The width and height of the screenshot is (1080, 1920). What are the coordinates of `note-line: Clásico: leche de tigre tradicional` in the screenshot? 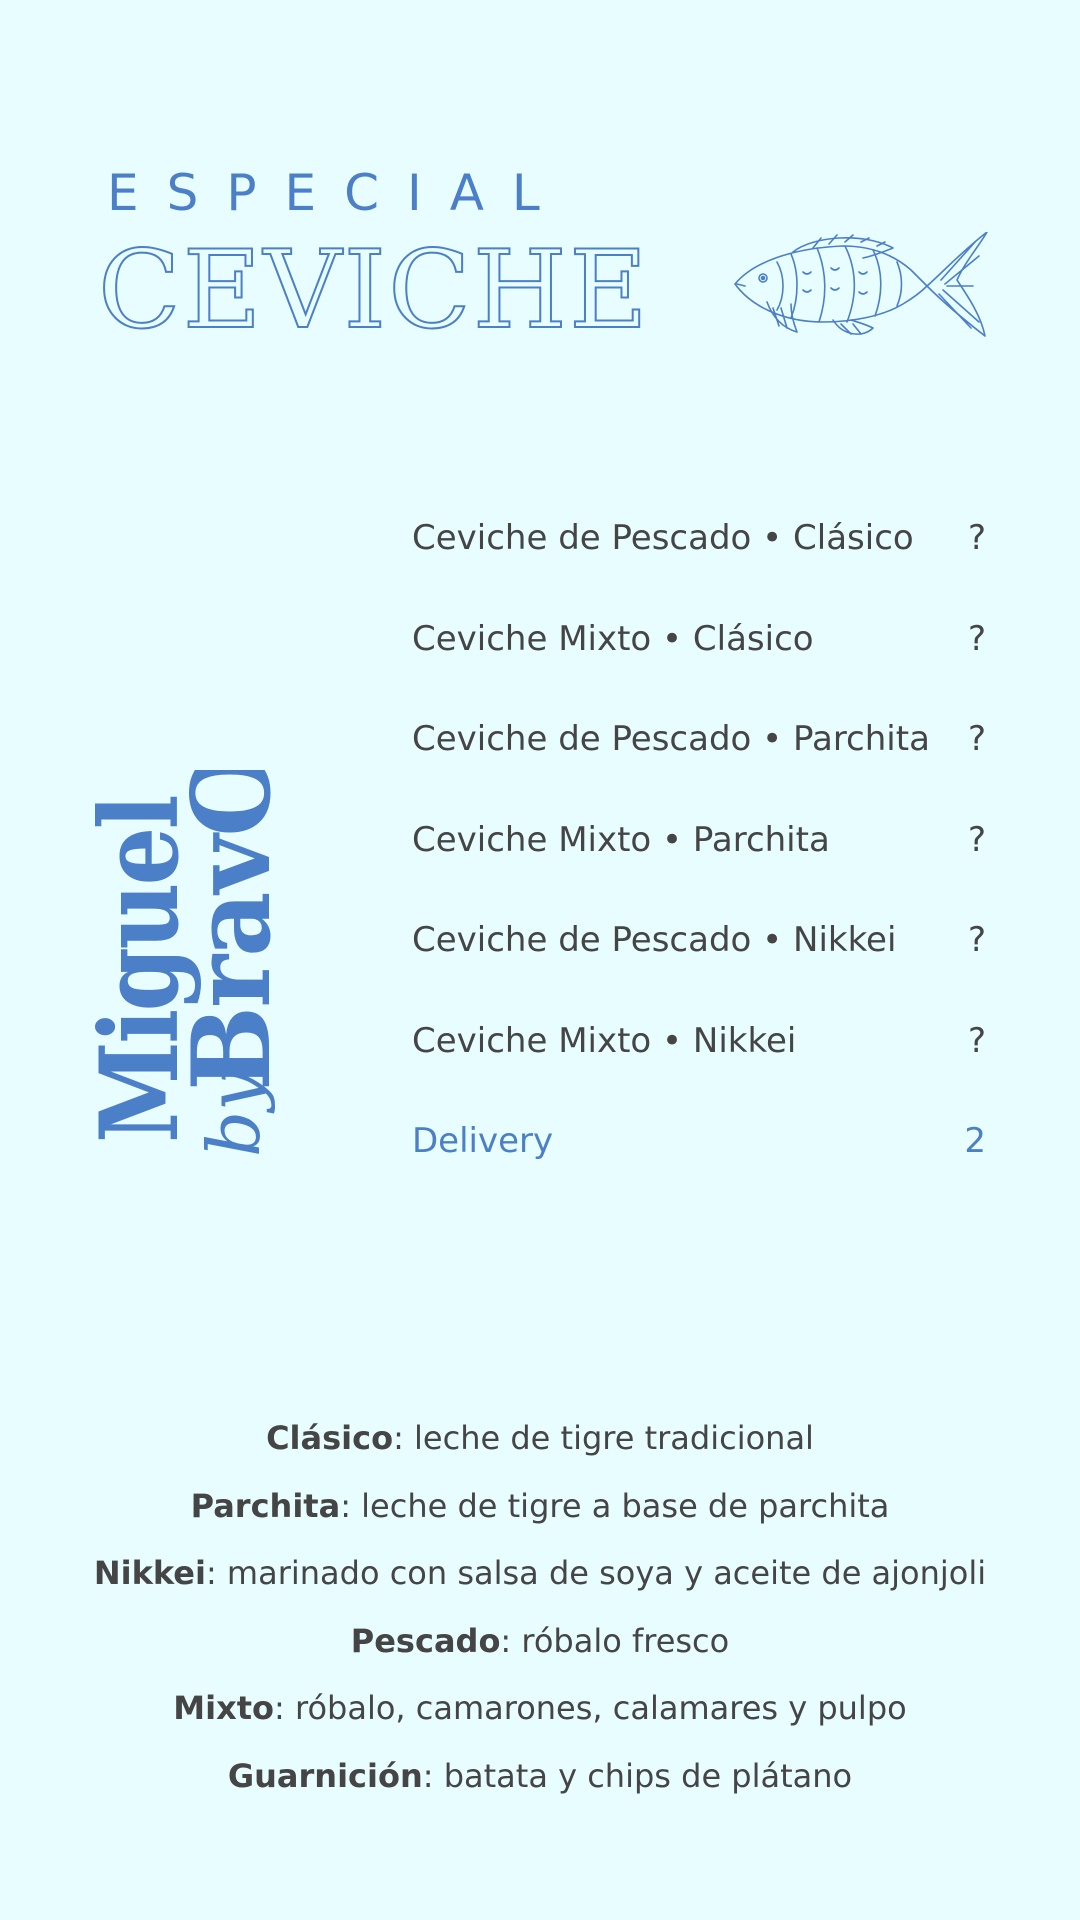 It's located at (540, 1439).